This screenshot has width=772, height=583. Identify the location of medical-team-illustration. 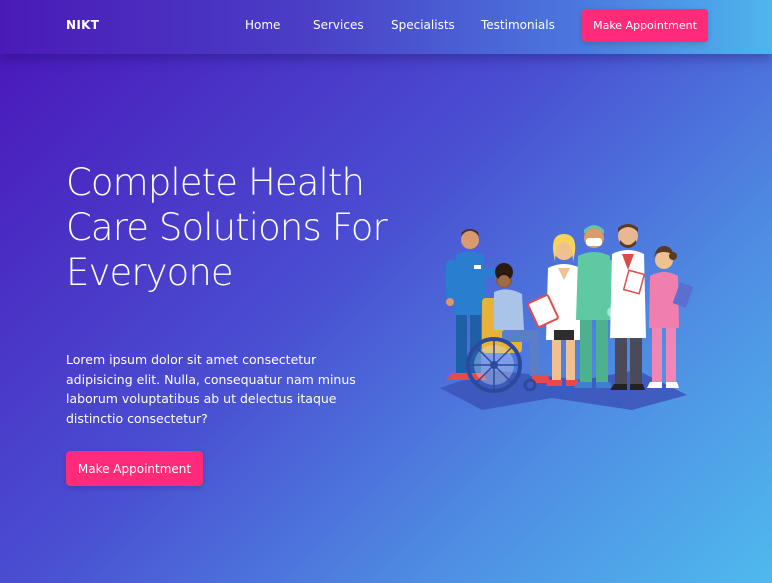
(567, 317).